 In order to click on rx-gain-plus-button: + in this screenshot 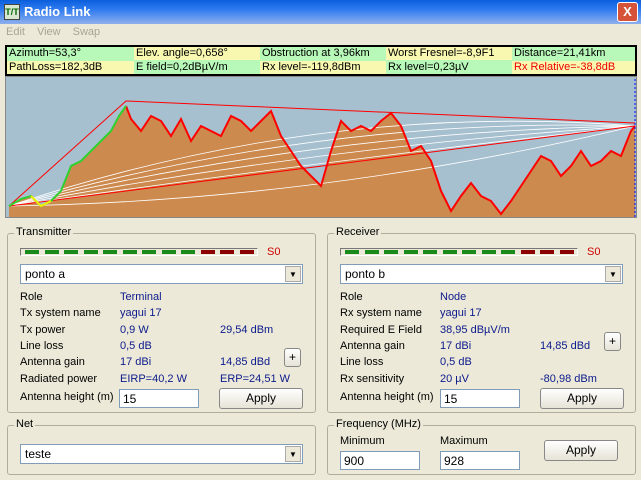, I will do `click(612, 341)`.